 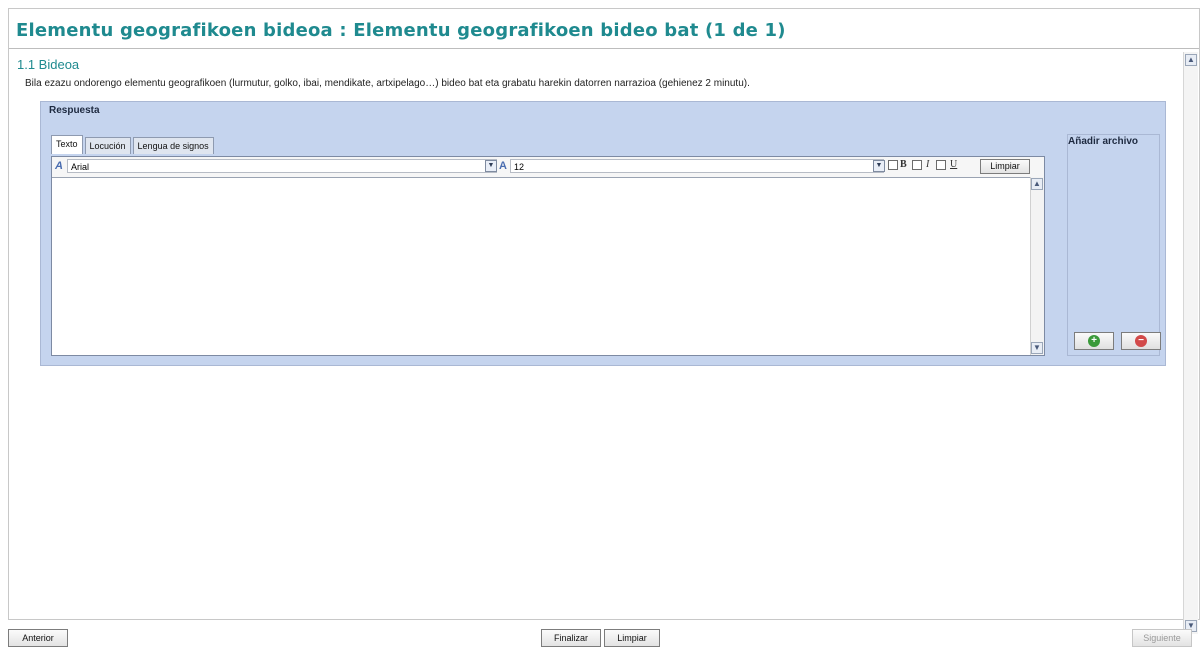 I want to click on clear-format-button: Limpiar, so click(x=1005, y=166).